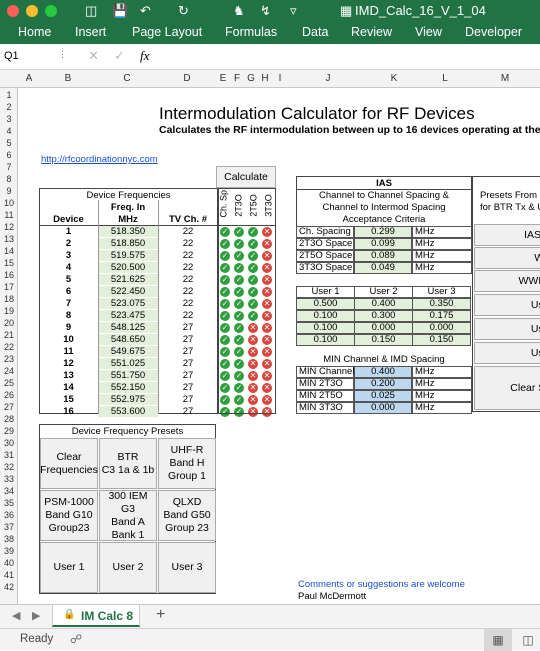 The width and height of the screenshot is (540, 651). What do you see at coordinates (328, 78) in the screenshot?
I see `column-header-j: J` at bounding box center [328, 78].